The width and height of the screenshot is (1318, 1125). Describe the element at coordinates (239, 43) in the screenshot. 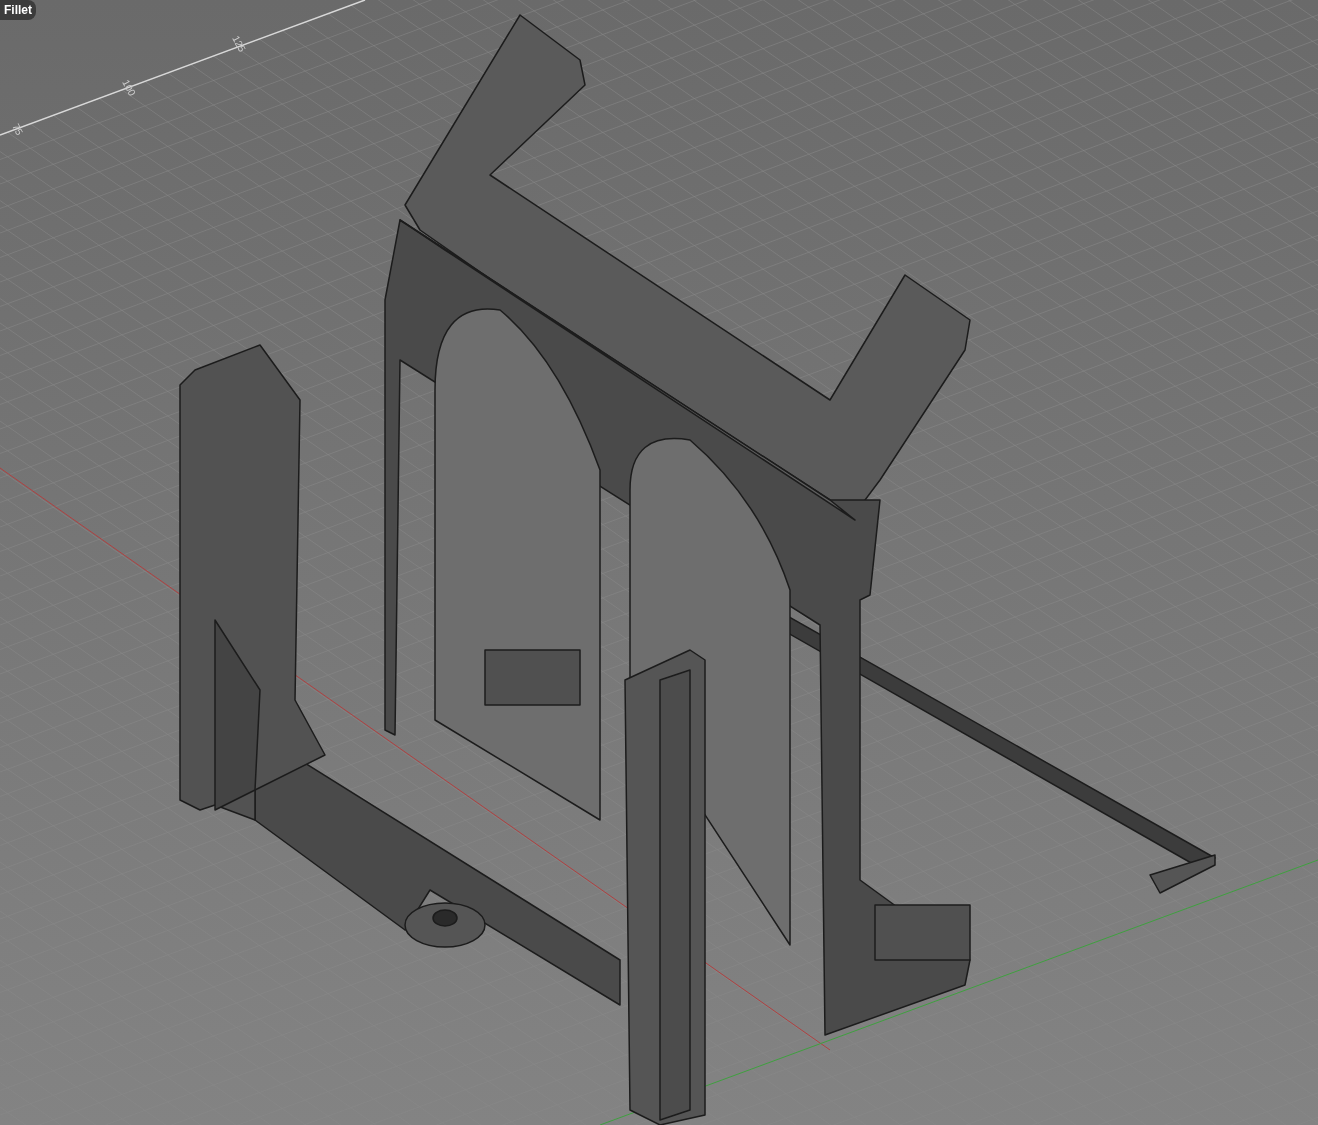

I see `grid-label: 125` at that location.